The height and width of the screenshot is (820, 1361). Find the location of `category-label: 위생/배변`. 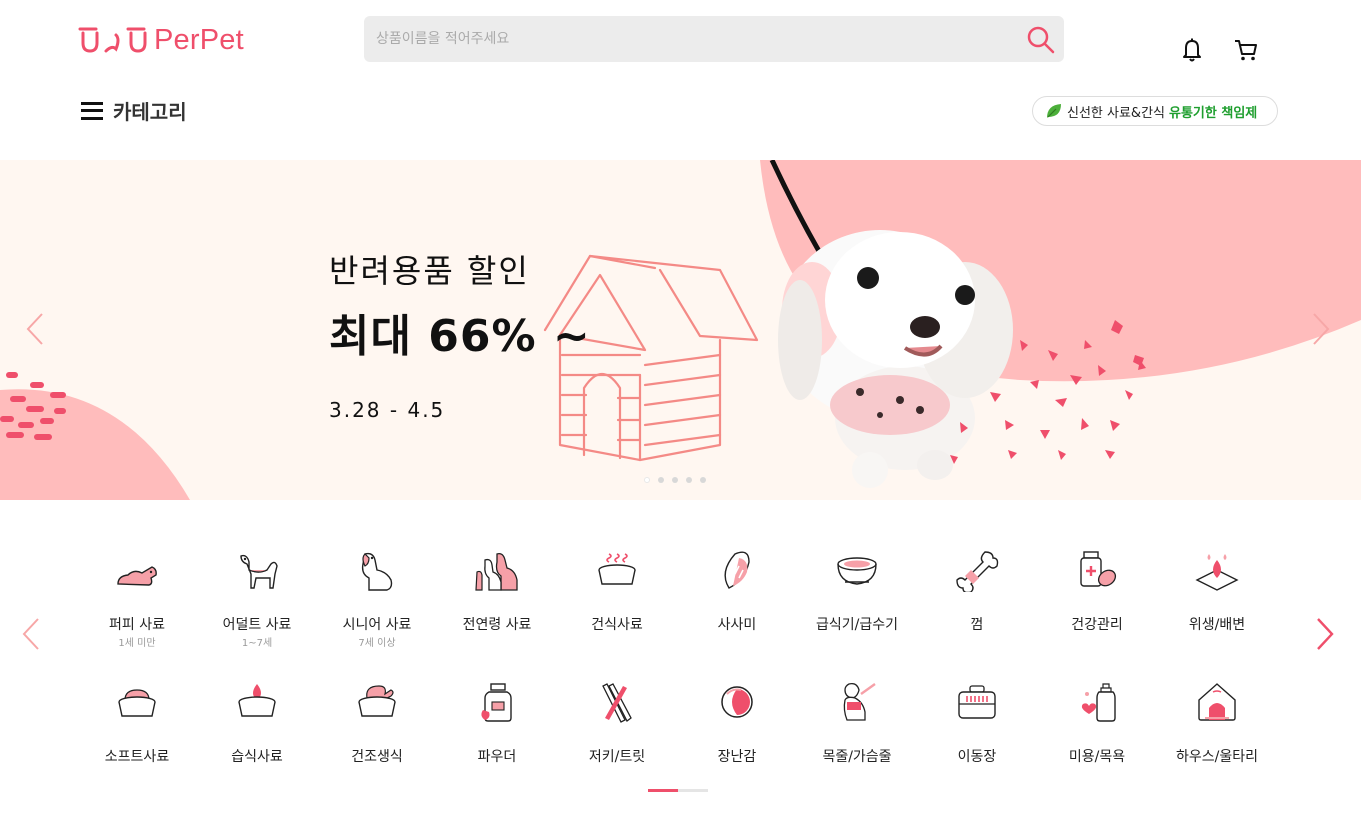

category-label: 위생/배변 is located at coordinates (1217, 625).